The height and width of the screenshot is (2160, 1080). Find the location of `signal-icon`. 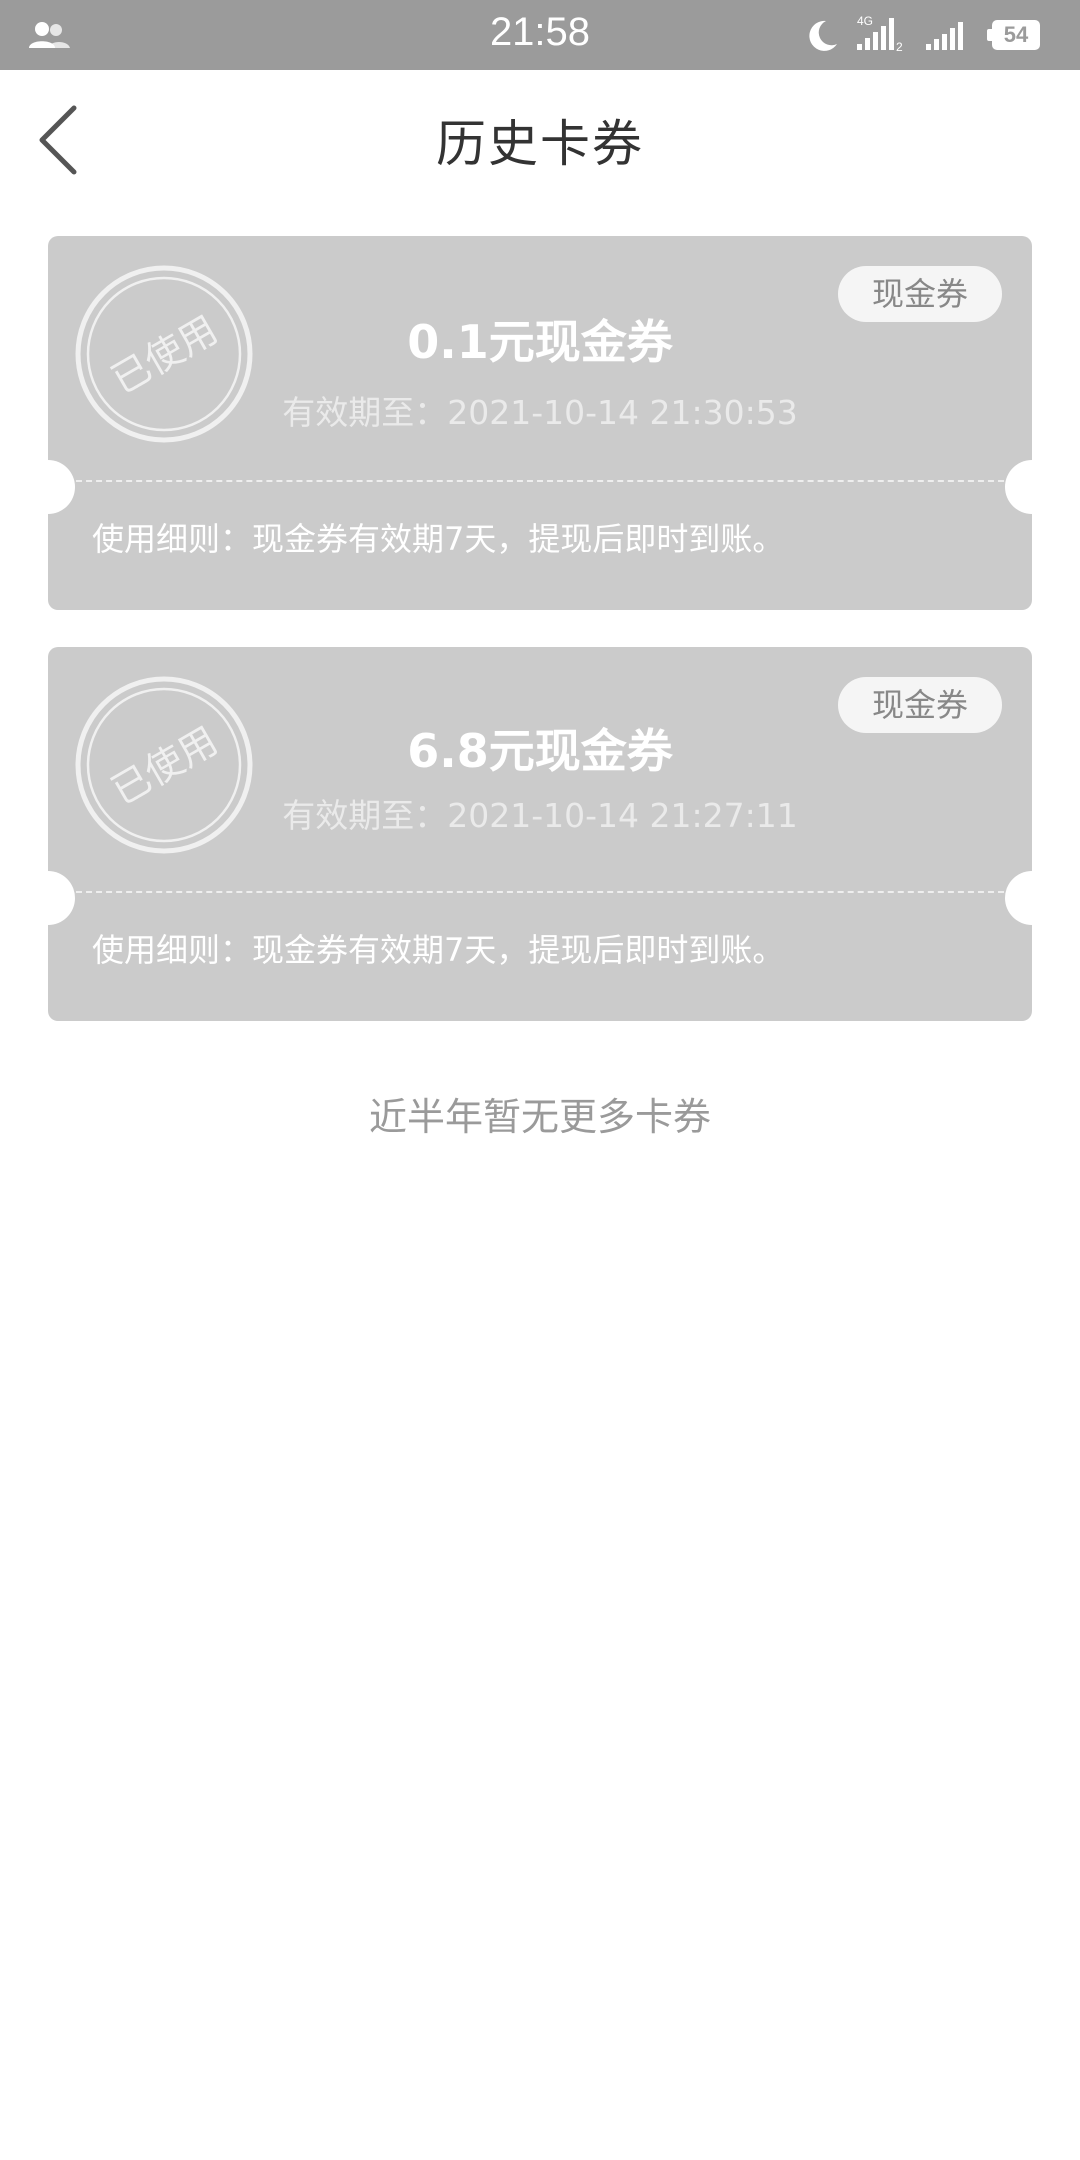

signal-icon is located at coordinates (944, 36).